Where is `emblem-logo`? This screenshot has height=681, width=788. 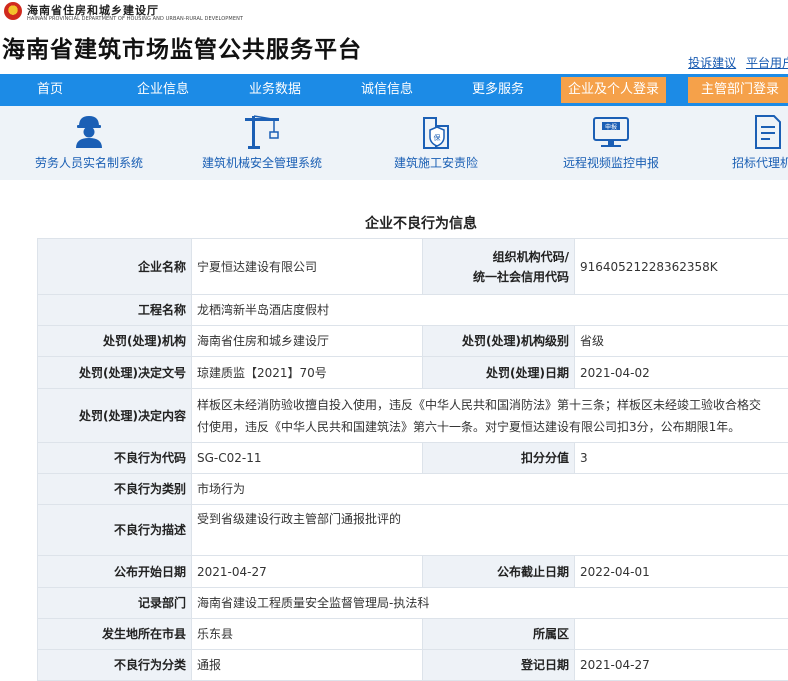
emblem-logo is located at coordinates (13, 11).